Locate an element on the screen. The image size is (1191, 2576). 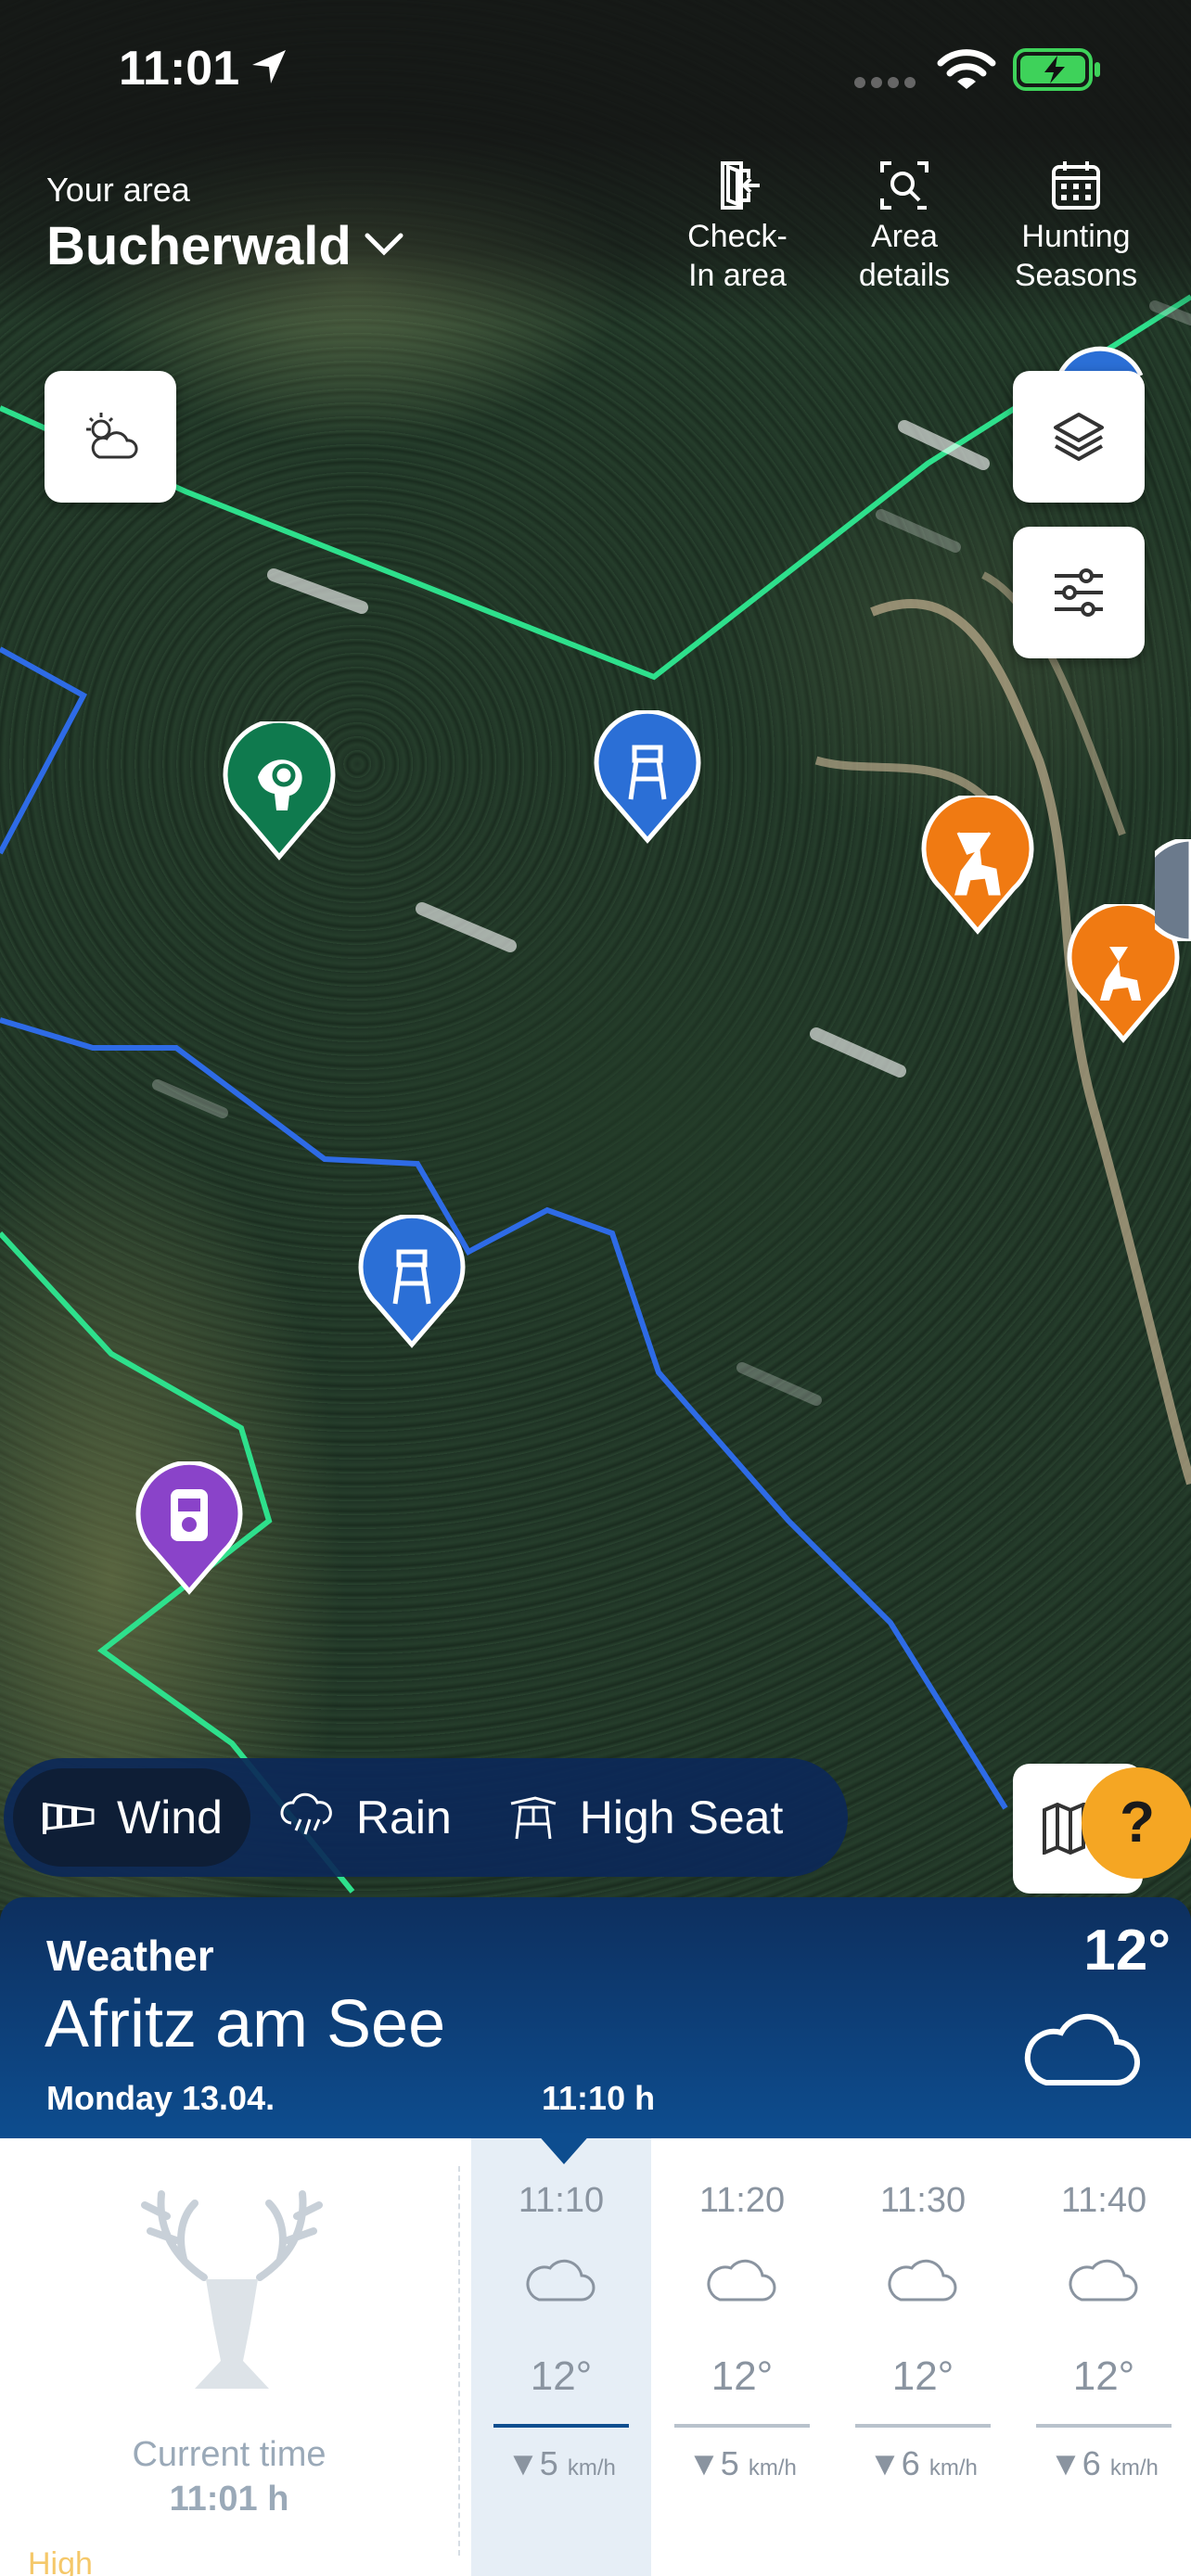
selected-slot-pointer is located at coordinates (564, 2149).